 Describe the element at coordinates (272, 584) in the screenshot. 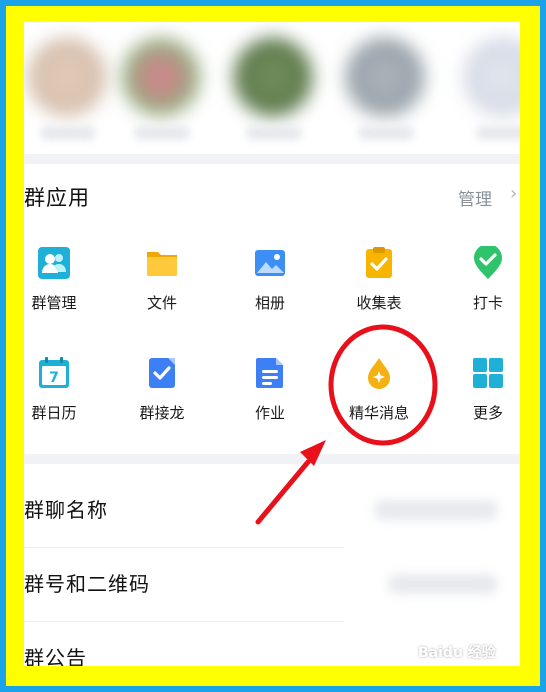

I see `group-number-qrcode-row: 群号和二维码` at that location.